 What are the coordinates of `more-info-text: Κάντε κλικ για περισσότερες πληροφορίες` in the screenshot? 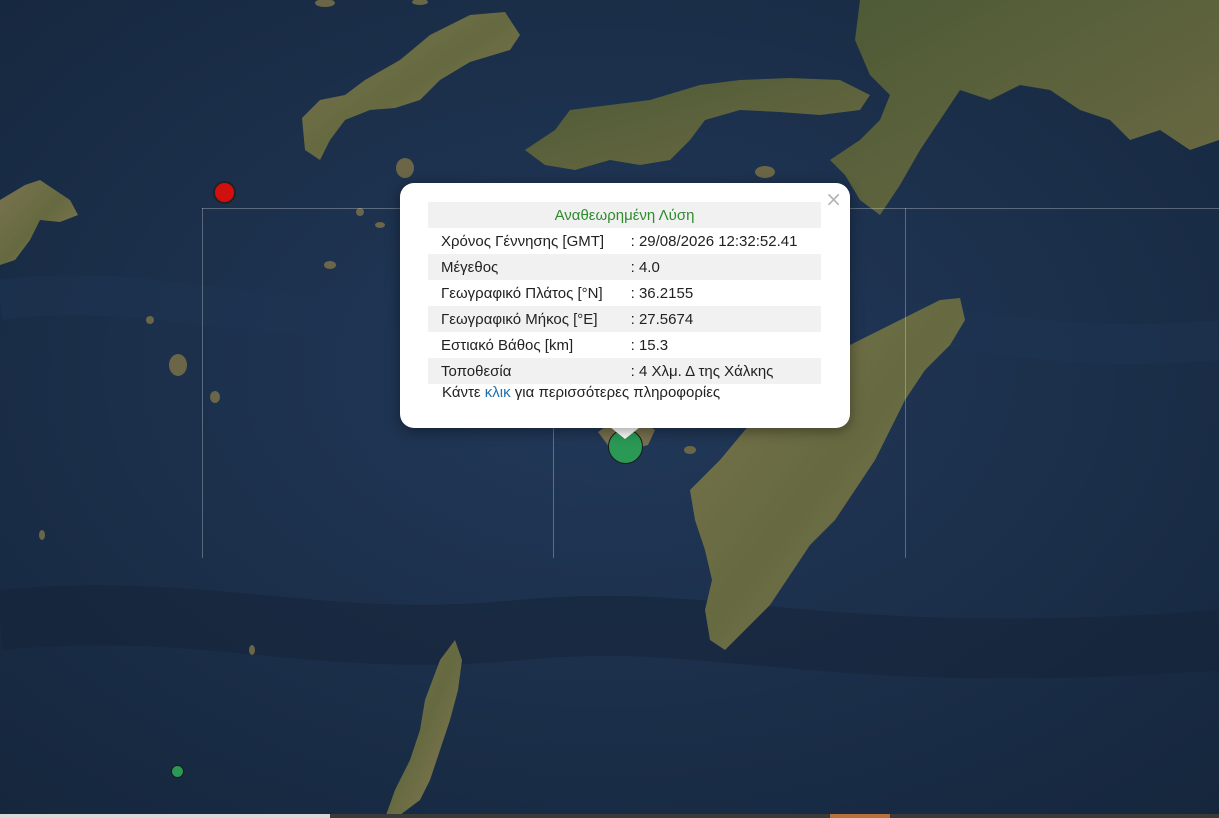 It's located at (581, 392).